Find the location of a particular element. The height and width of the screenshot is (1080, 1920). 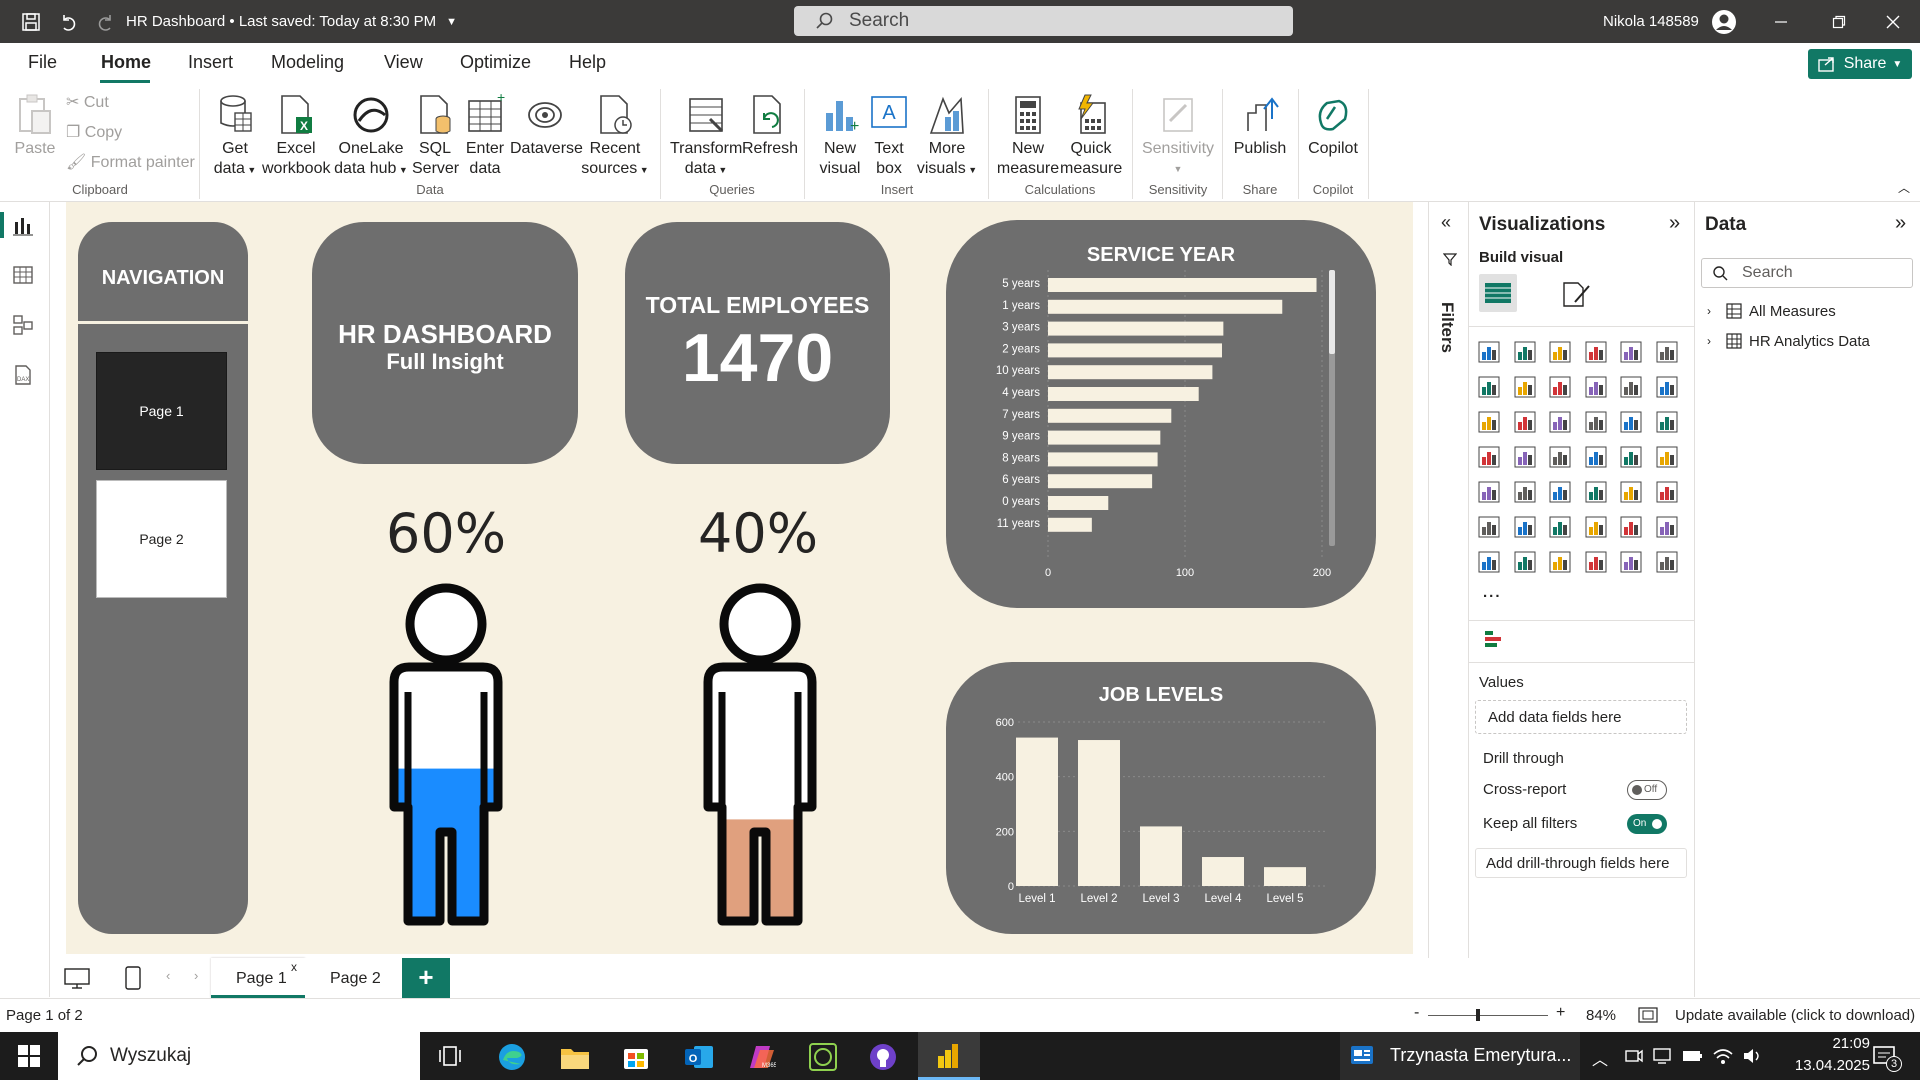

line-chart-icon is located at coordinates (1490, 388).